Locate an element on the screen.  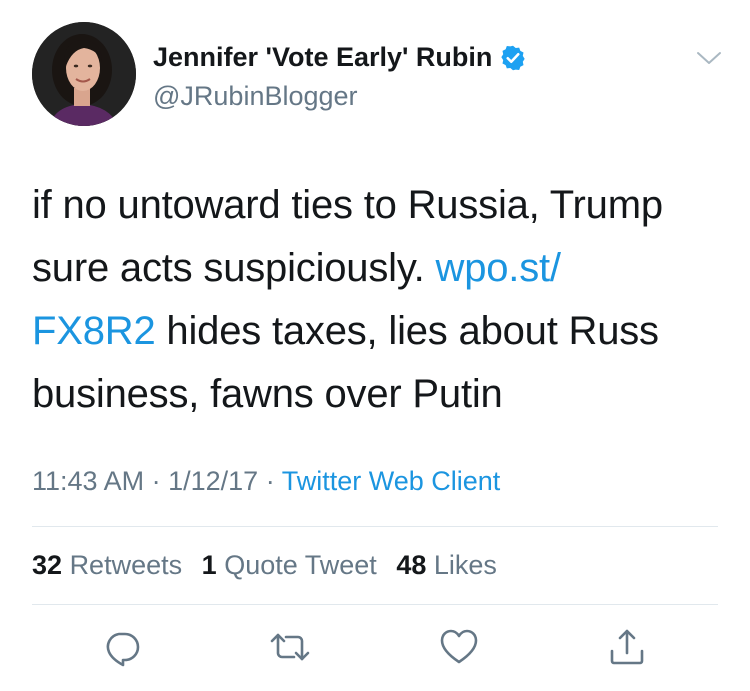
tweet-time: 11:43 AM is located at coordinates (88, 481).